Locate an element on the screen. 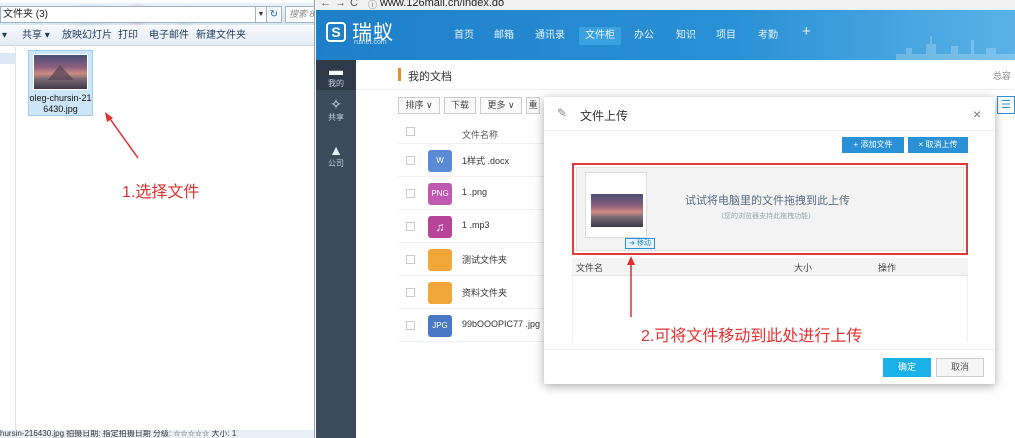 This screenshot has width=1015, height=438. drop-zone: ➜ 移动 试试将电脑里的文件拖拽到此上传 （您的浏览器支持此拖拽功能） is located at coordinates (770, 209).